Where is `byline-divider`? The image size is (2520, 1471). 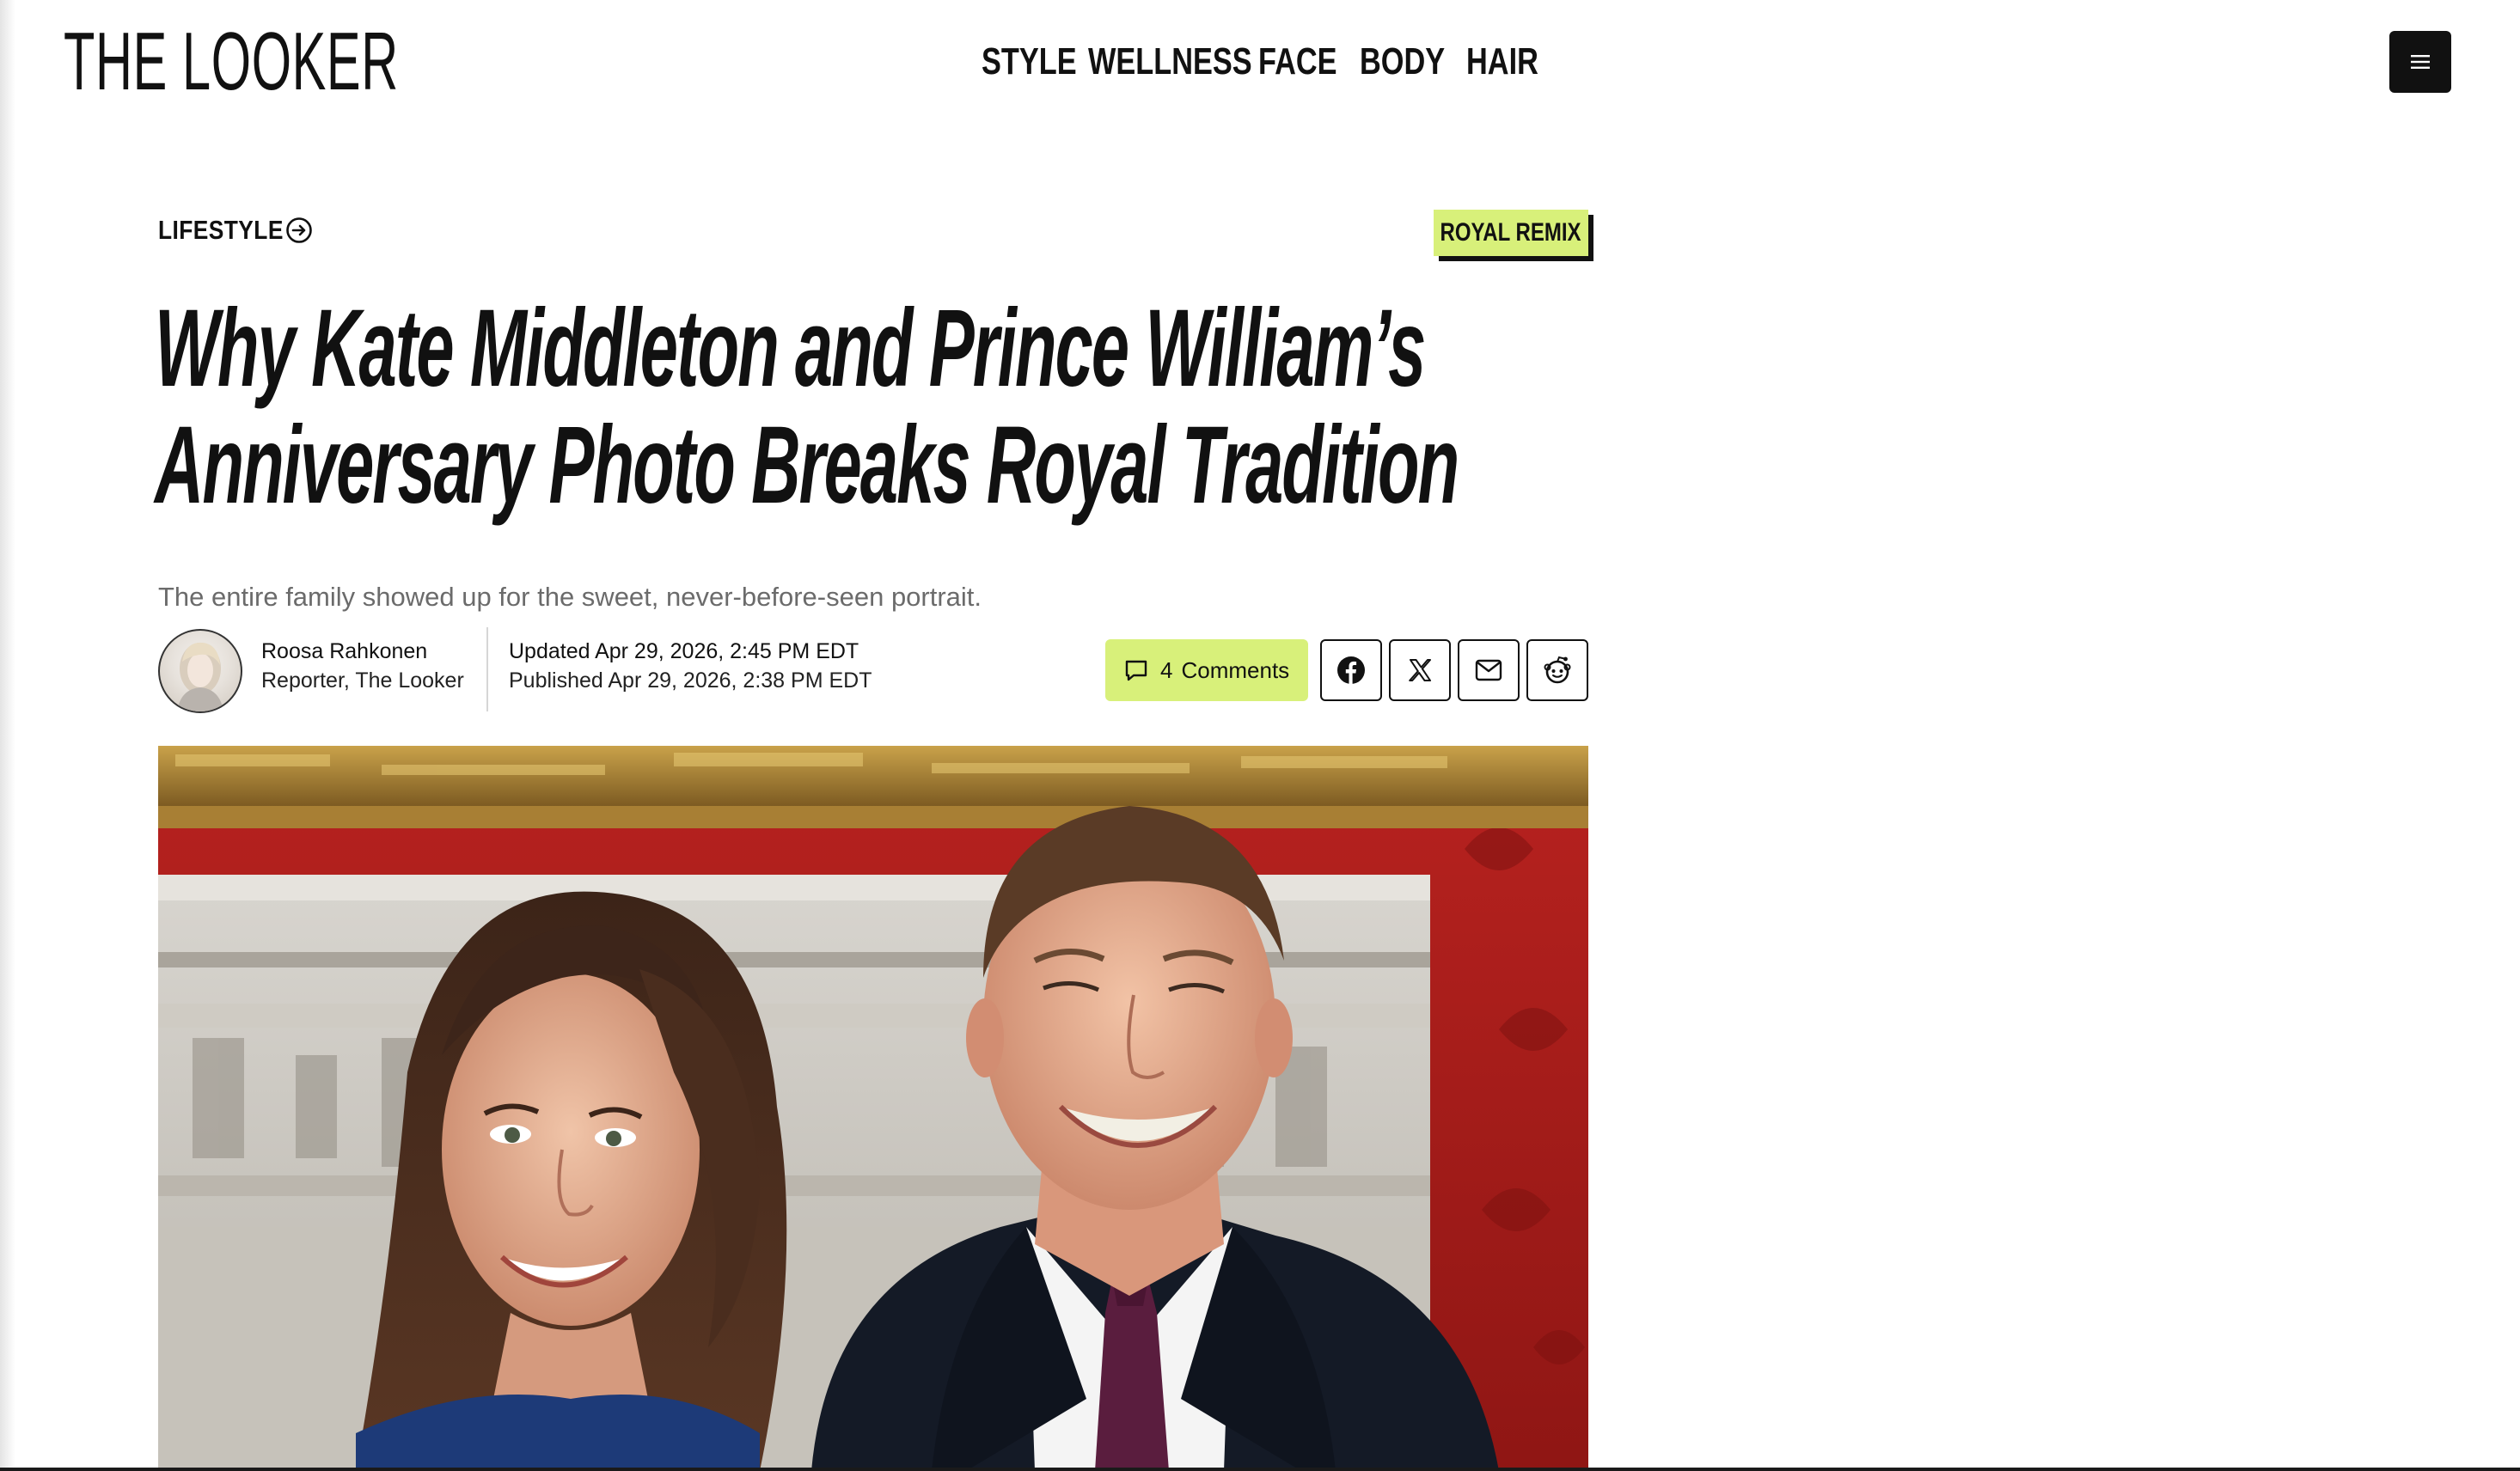 byline-divider is located at coordinates (487, 669).